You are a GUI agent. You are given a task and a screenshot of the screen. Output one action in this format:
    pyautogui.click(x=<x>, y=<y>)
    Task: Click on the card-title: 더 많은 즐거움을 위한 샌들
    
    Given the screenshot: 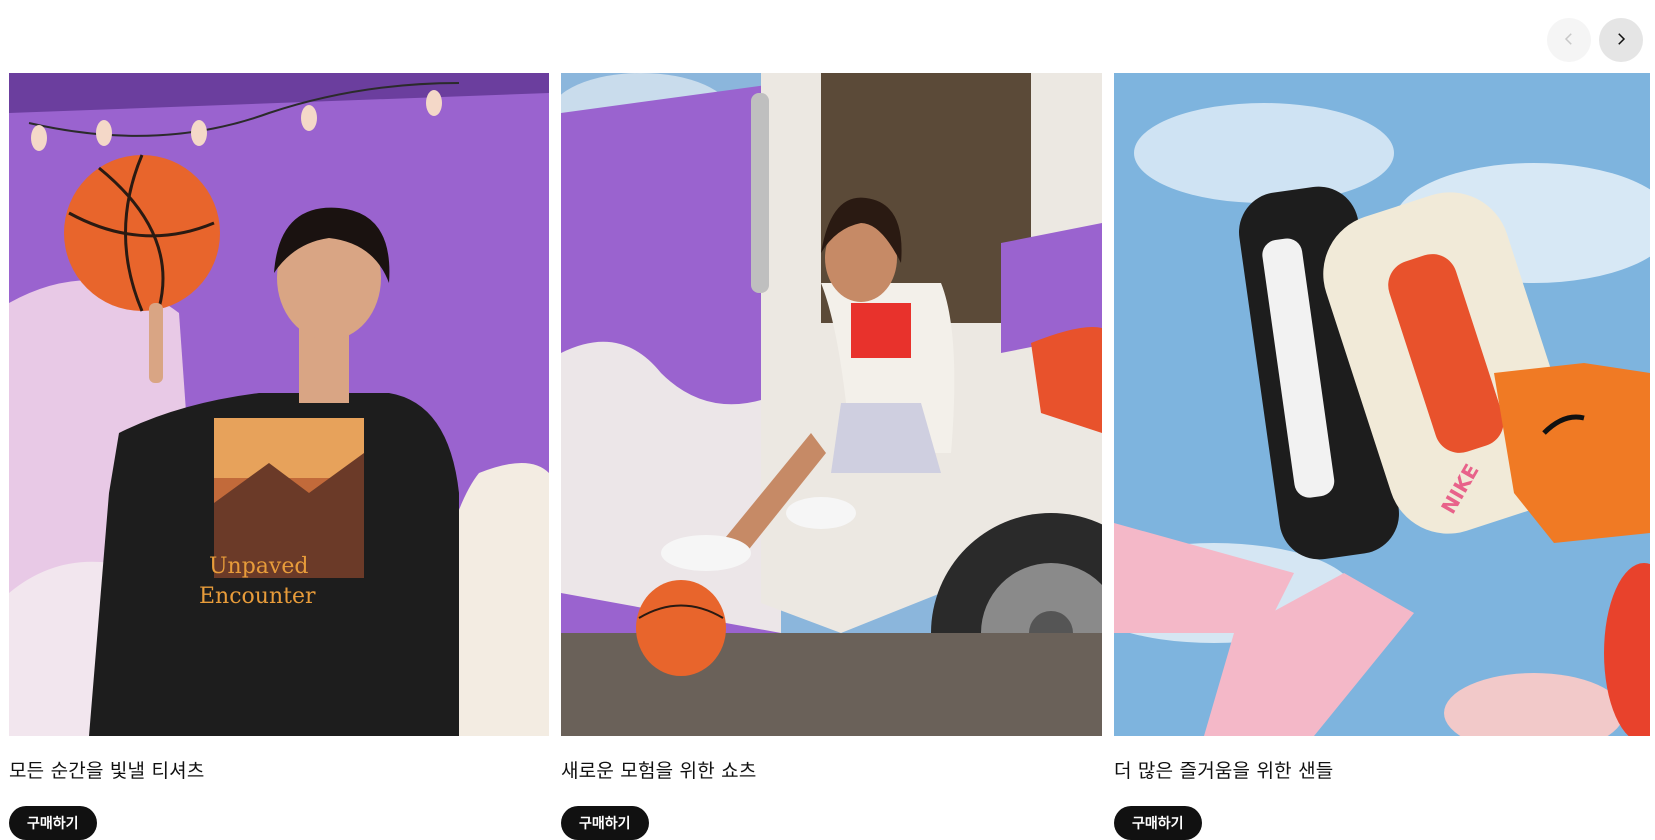 What is the action you would take?
    pyautogui.click(x=1224, y=771)
    